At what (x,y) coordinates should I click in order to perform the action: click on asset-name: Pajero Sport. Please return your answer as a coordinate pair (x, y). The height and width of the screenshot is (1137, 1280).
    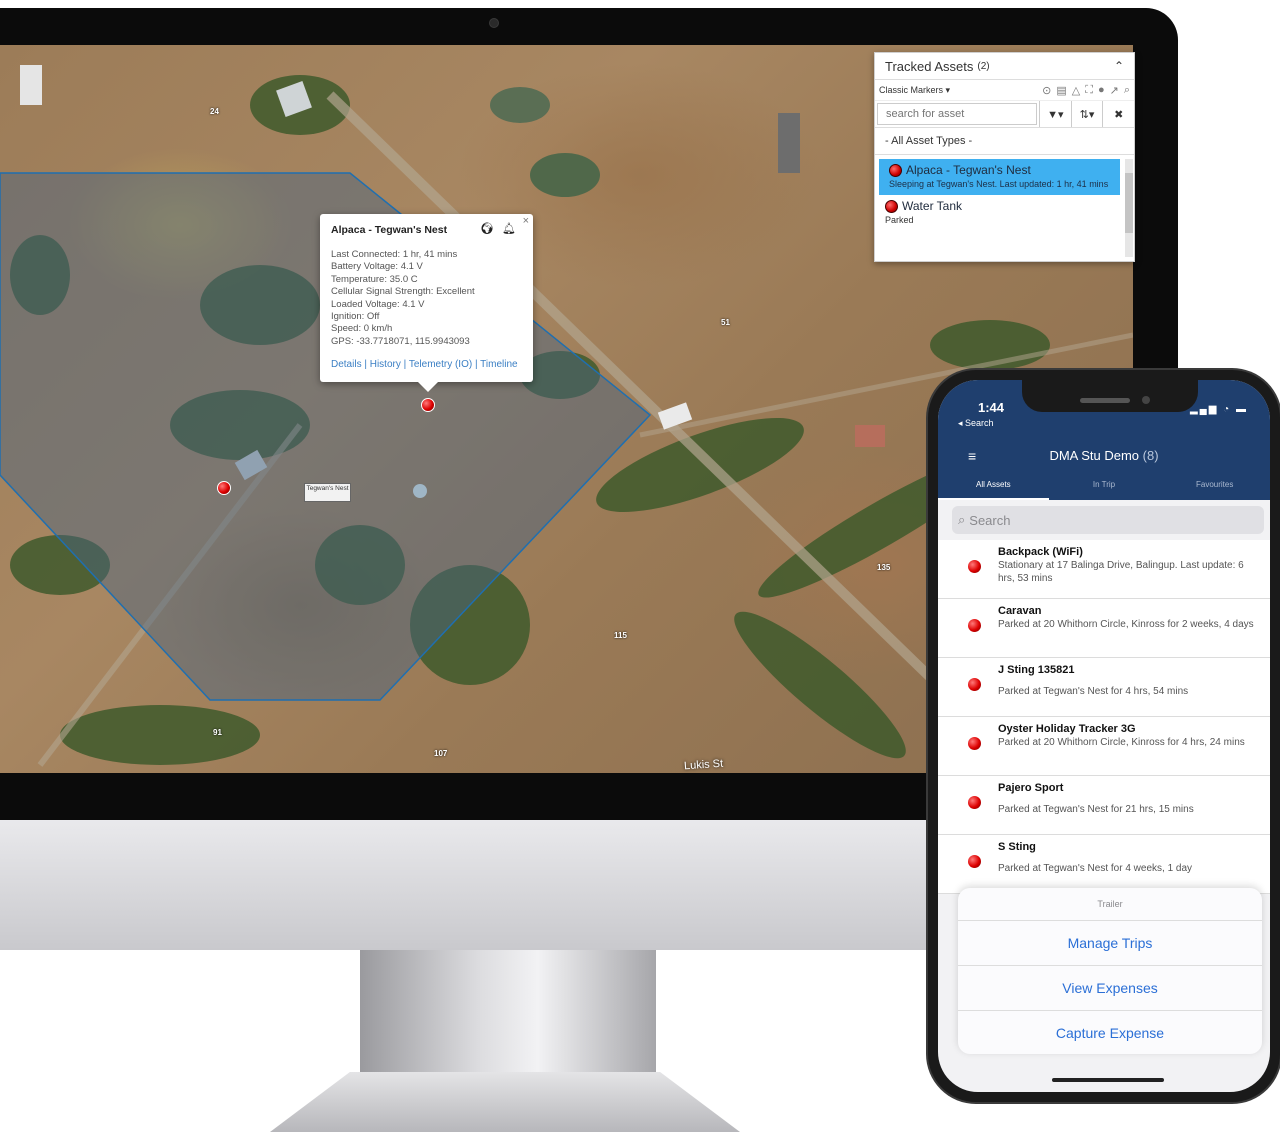
    Looking at the image, I should click on (1031, 788).